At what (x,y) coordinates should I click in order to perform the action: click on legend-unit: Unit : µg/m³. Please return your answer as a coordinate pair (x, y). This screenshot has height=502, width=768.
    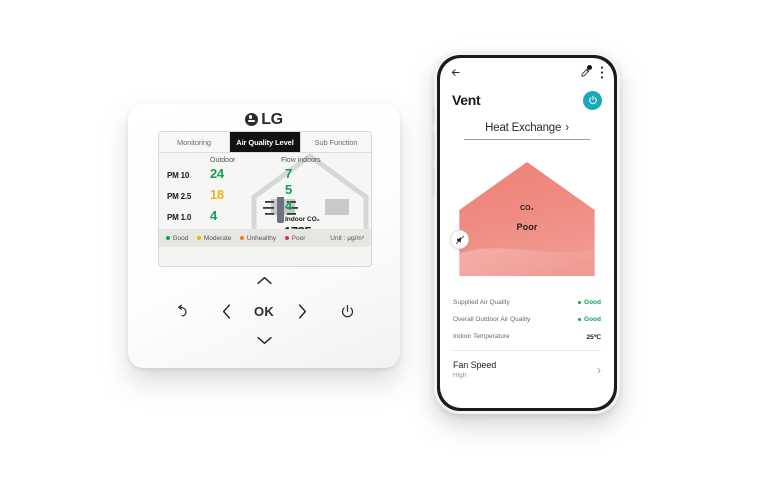
    Looking at the image, I should click on (347, 238).